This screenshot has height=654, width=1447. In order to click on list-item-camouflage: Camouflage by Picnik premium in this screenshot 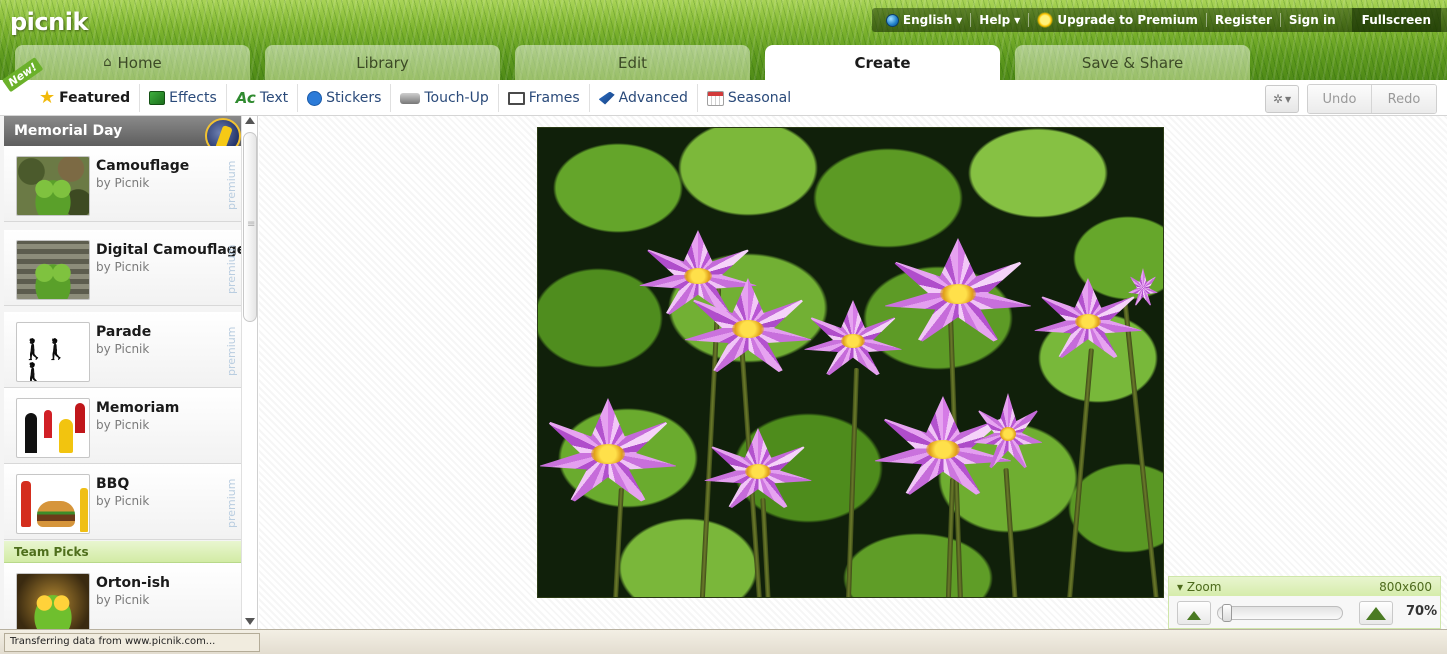, I will do `click(122, 184)`.